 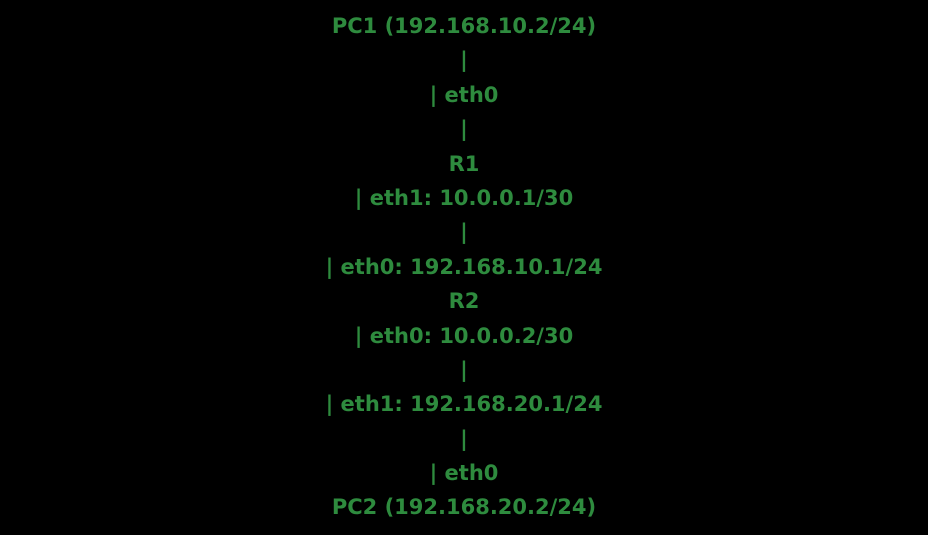 What do you see at coordinates (464, 197) in the screenshot?
I see `r1-eth1-interface-label: | eth1: 10.0.0.1/30` at bounding box center [464, 197].